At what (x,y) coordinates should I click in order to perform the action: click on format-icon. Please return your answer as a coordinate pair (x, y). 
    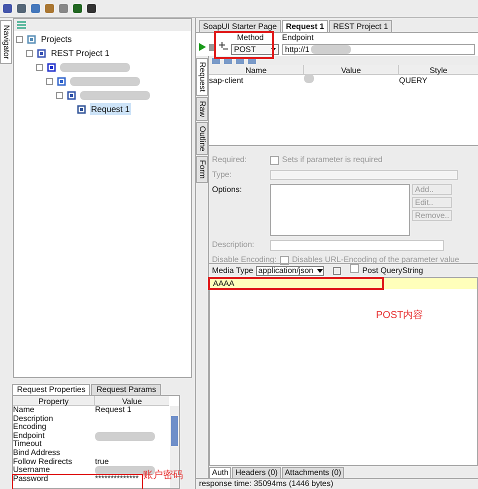
    Looking at the image, I should click on (337, 270).